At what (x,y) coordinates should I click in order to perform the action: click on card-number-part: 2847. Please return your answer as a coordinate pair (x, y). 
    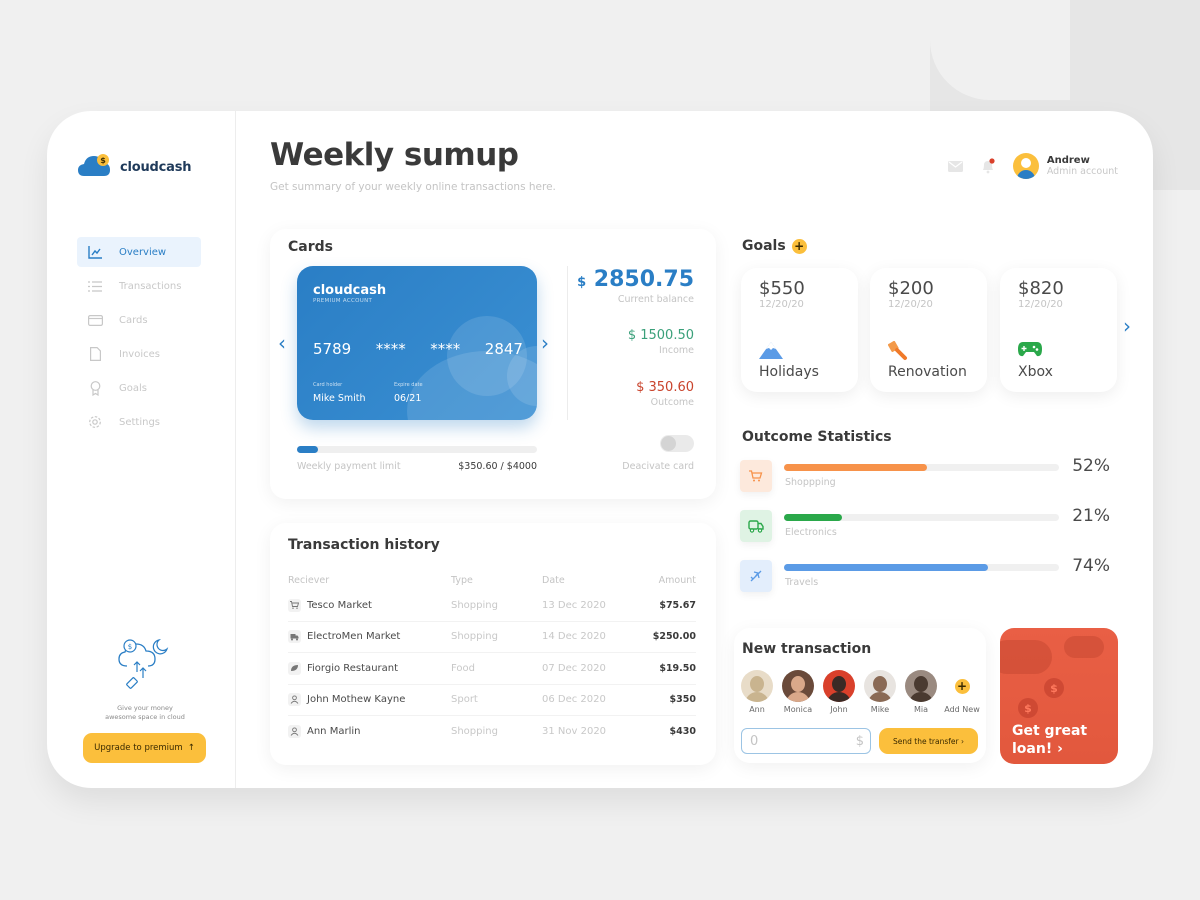
    Looking at the image, I should click on (503, 349).